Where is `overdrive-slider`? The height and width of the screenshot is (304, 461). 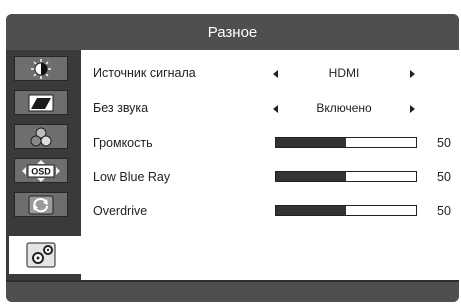 overdrive-slider is located at coordinates (346, 210).